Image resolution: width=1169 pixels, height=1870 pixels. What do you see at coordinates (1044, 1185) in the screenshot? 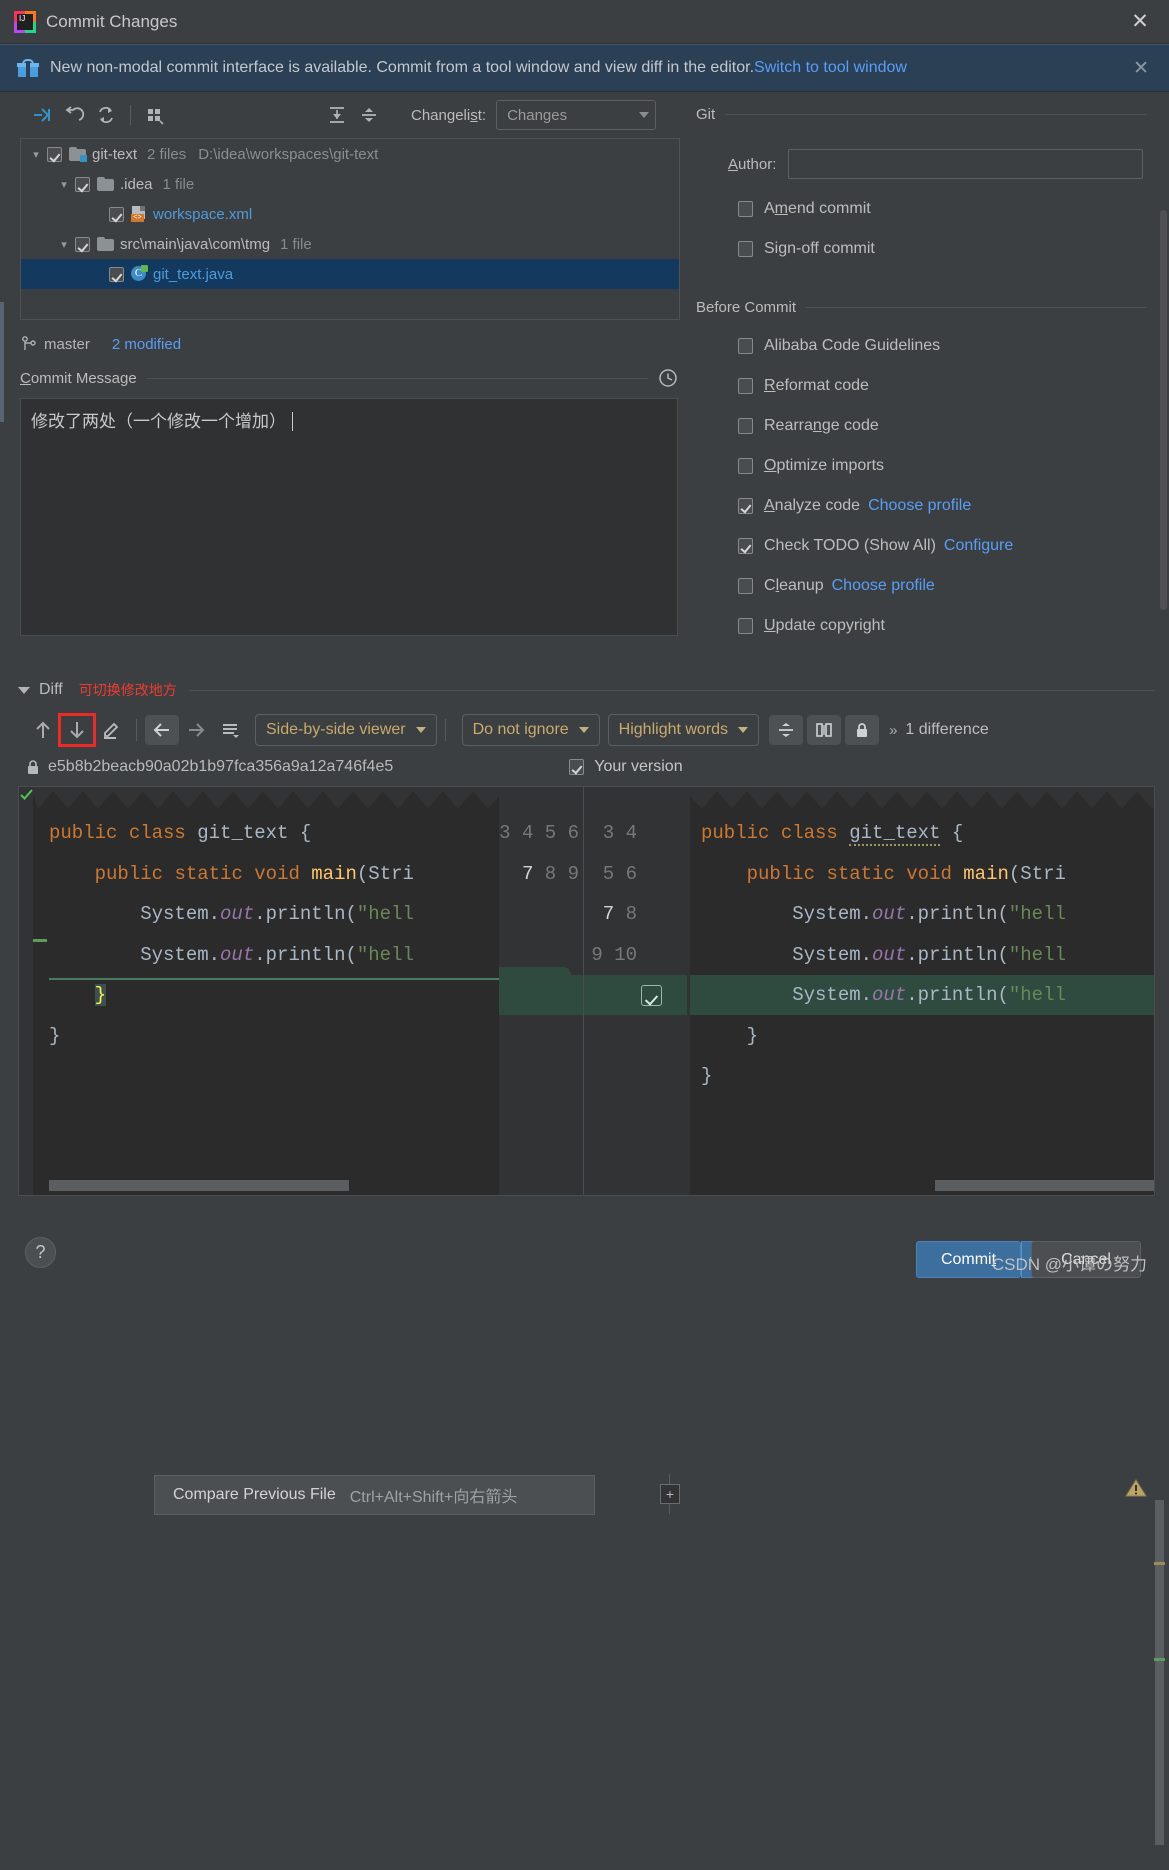
I see `right-hscrollbar` at bounding box center [1044, 1185].